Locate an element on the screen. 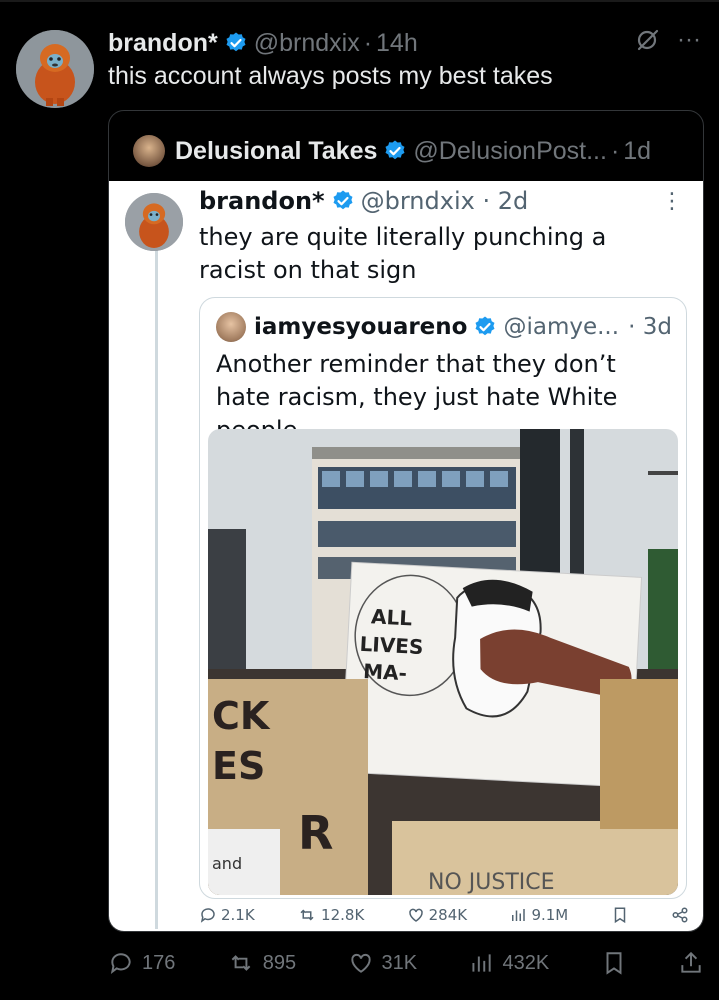 This screenshot has width=719, height=1000. like-count: 31K is located at coordinates (399, 962).